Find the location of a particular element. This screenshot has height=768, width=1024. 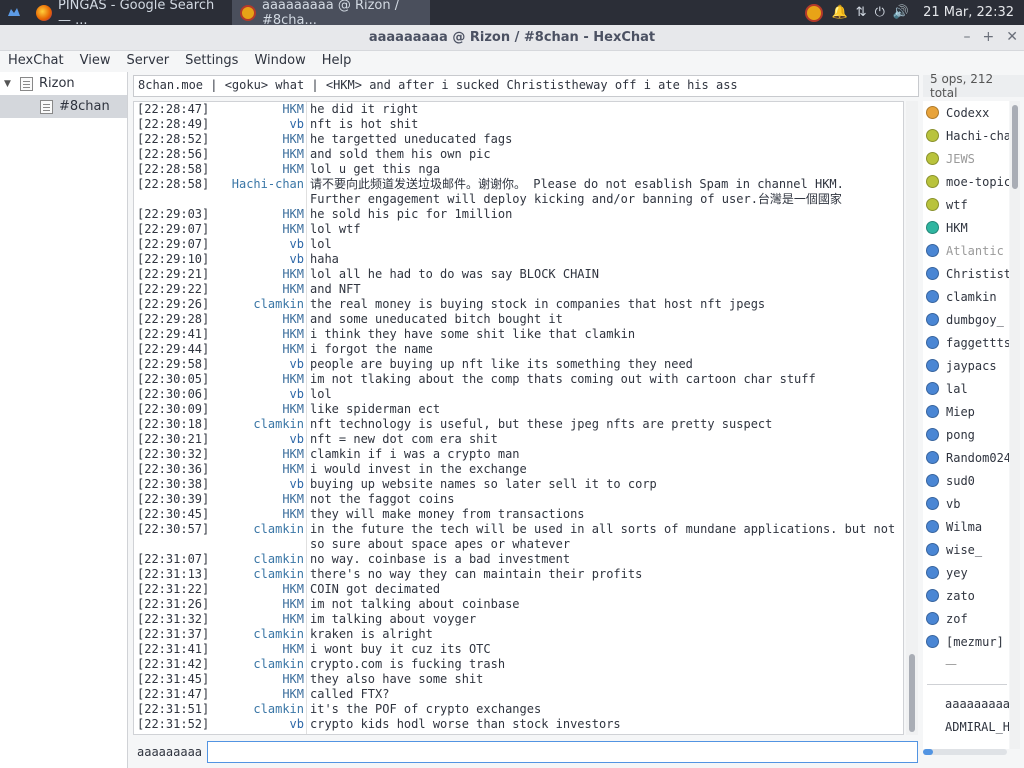

menu-settings: Settings is located at coordinates (211, 61).